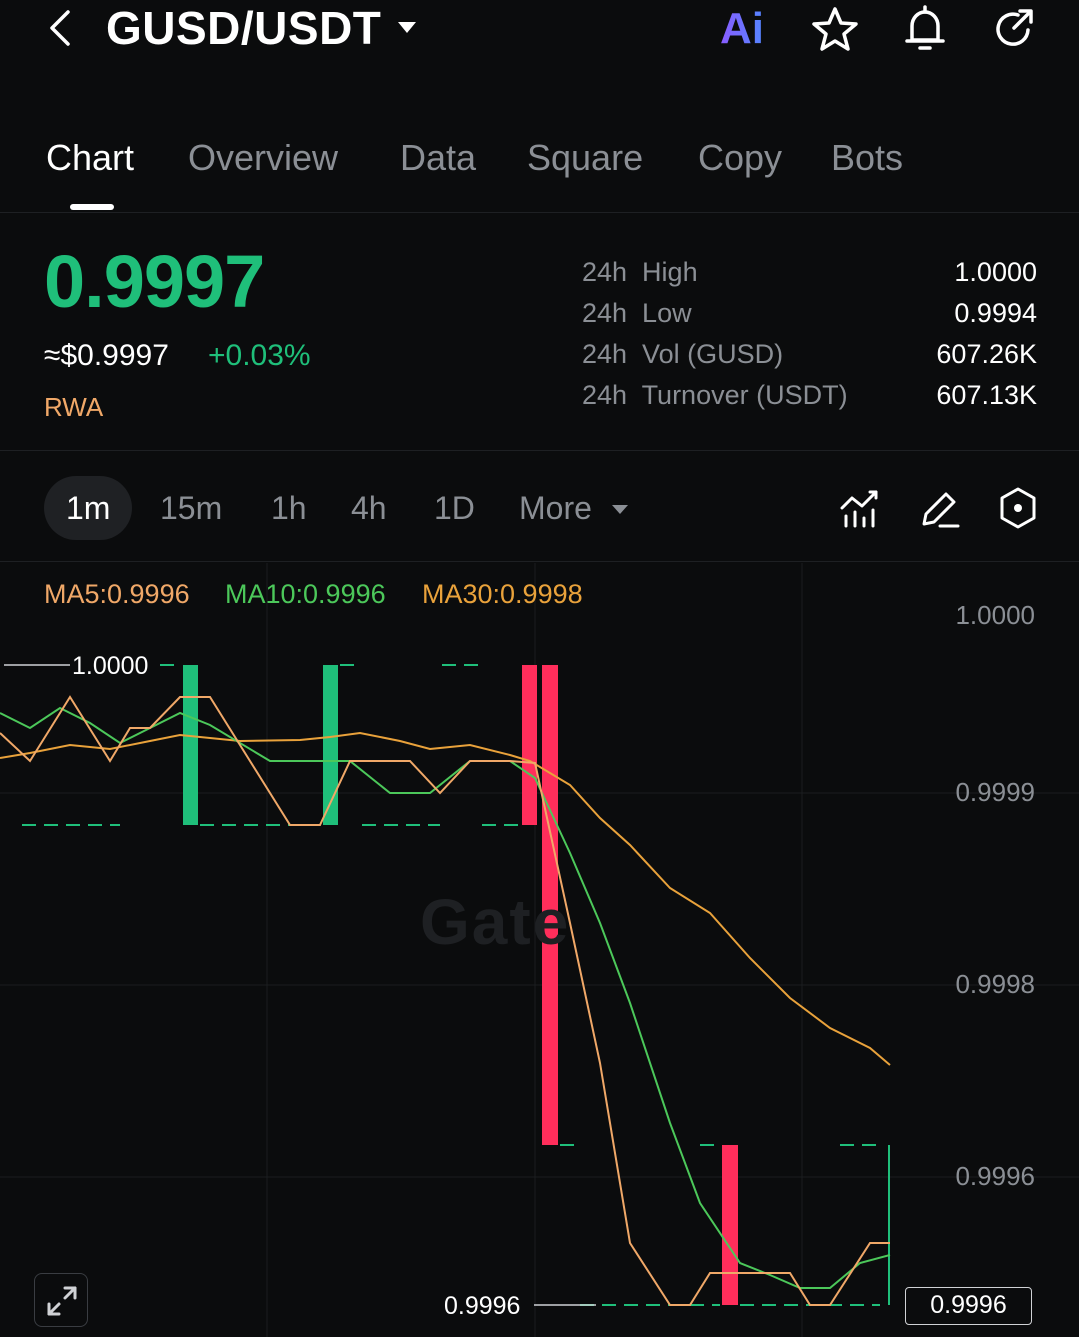 The image size is (1079, 1337). Describe the element at coordinates (90, 158) in the screenshot. I see `tab-chart: Chart` at that location.